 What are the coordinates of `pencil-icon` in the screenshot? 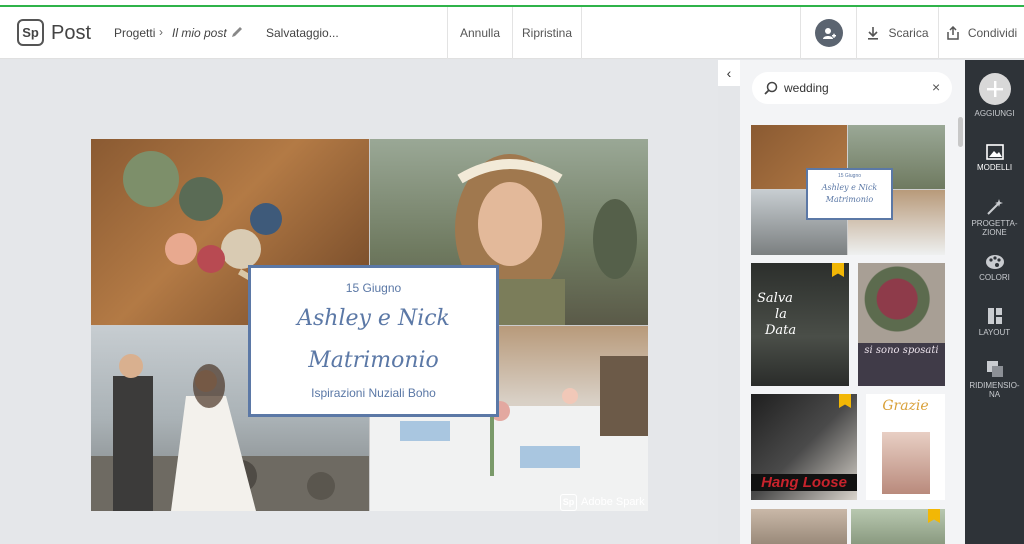 It's located at (237, 32).